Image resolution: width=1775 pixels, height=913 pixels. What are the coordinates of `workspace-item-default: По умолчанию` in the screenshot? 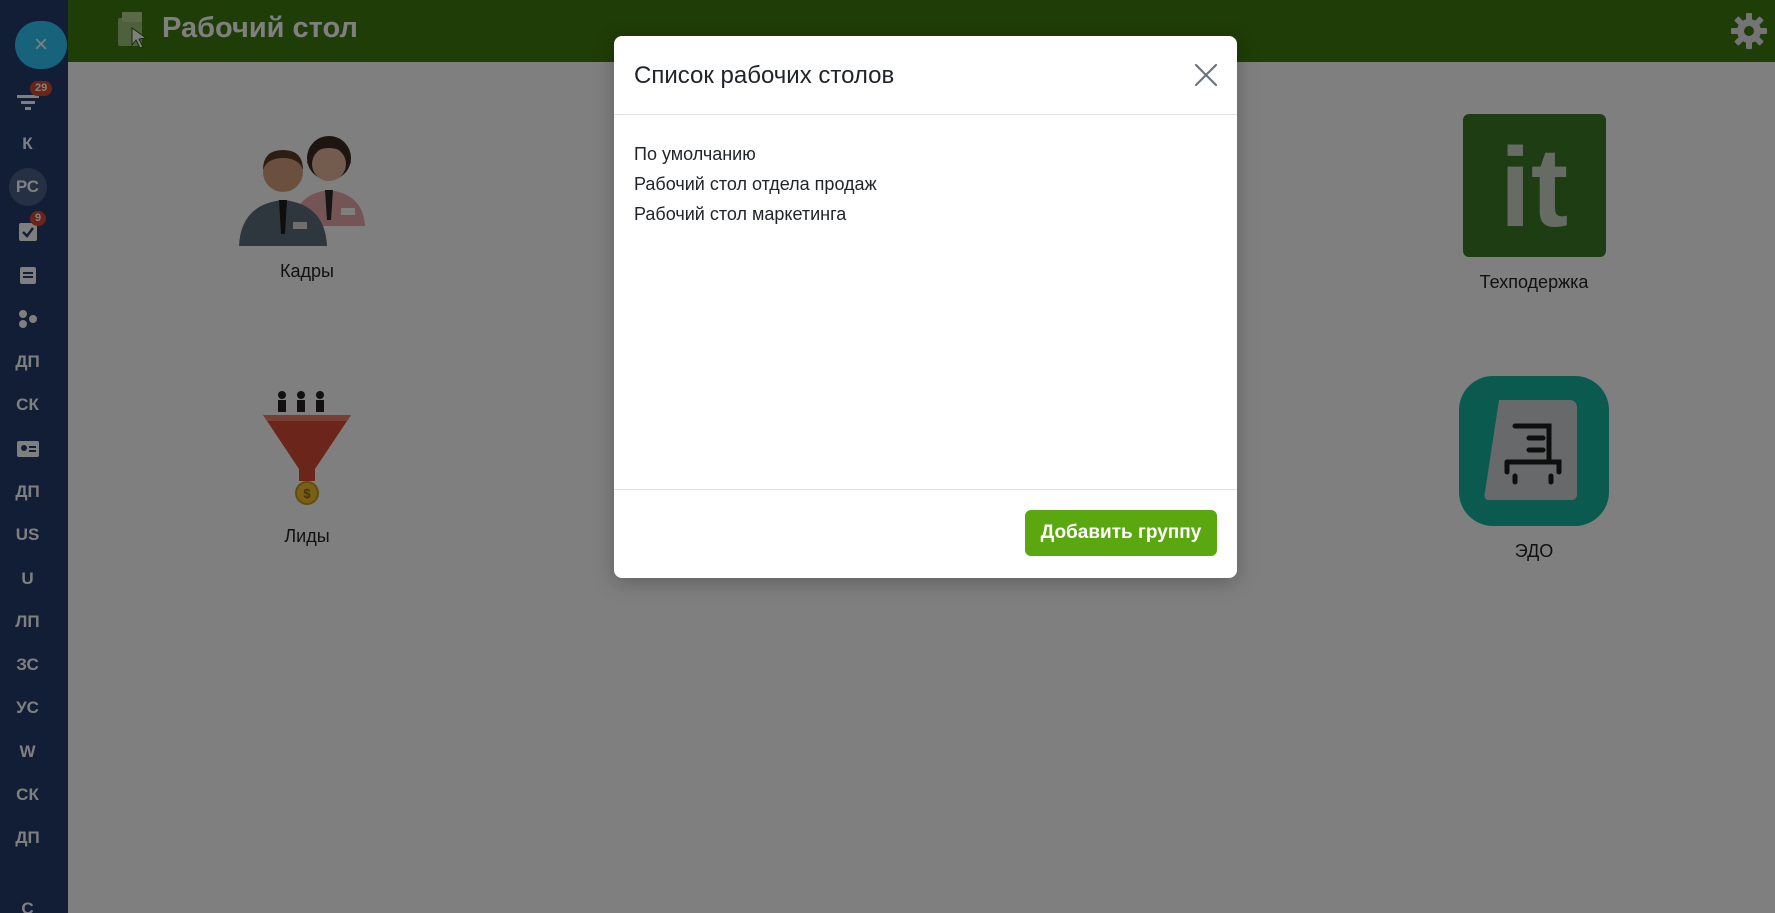 It's located at (925, 154).